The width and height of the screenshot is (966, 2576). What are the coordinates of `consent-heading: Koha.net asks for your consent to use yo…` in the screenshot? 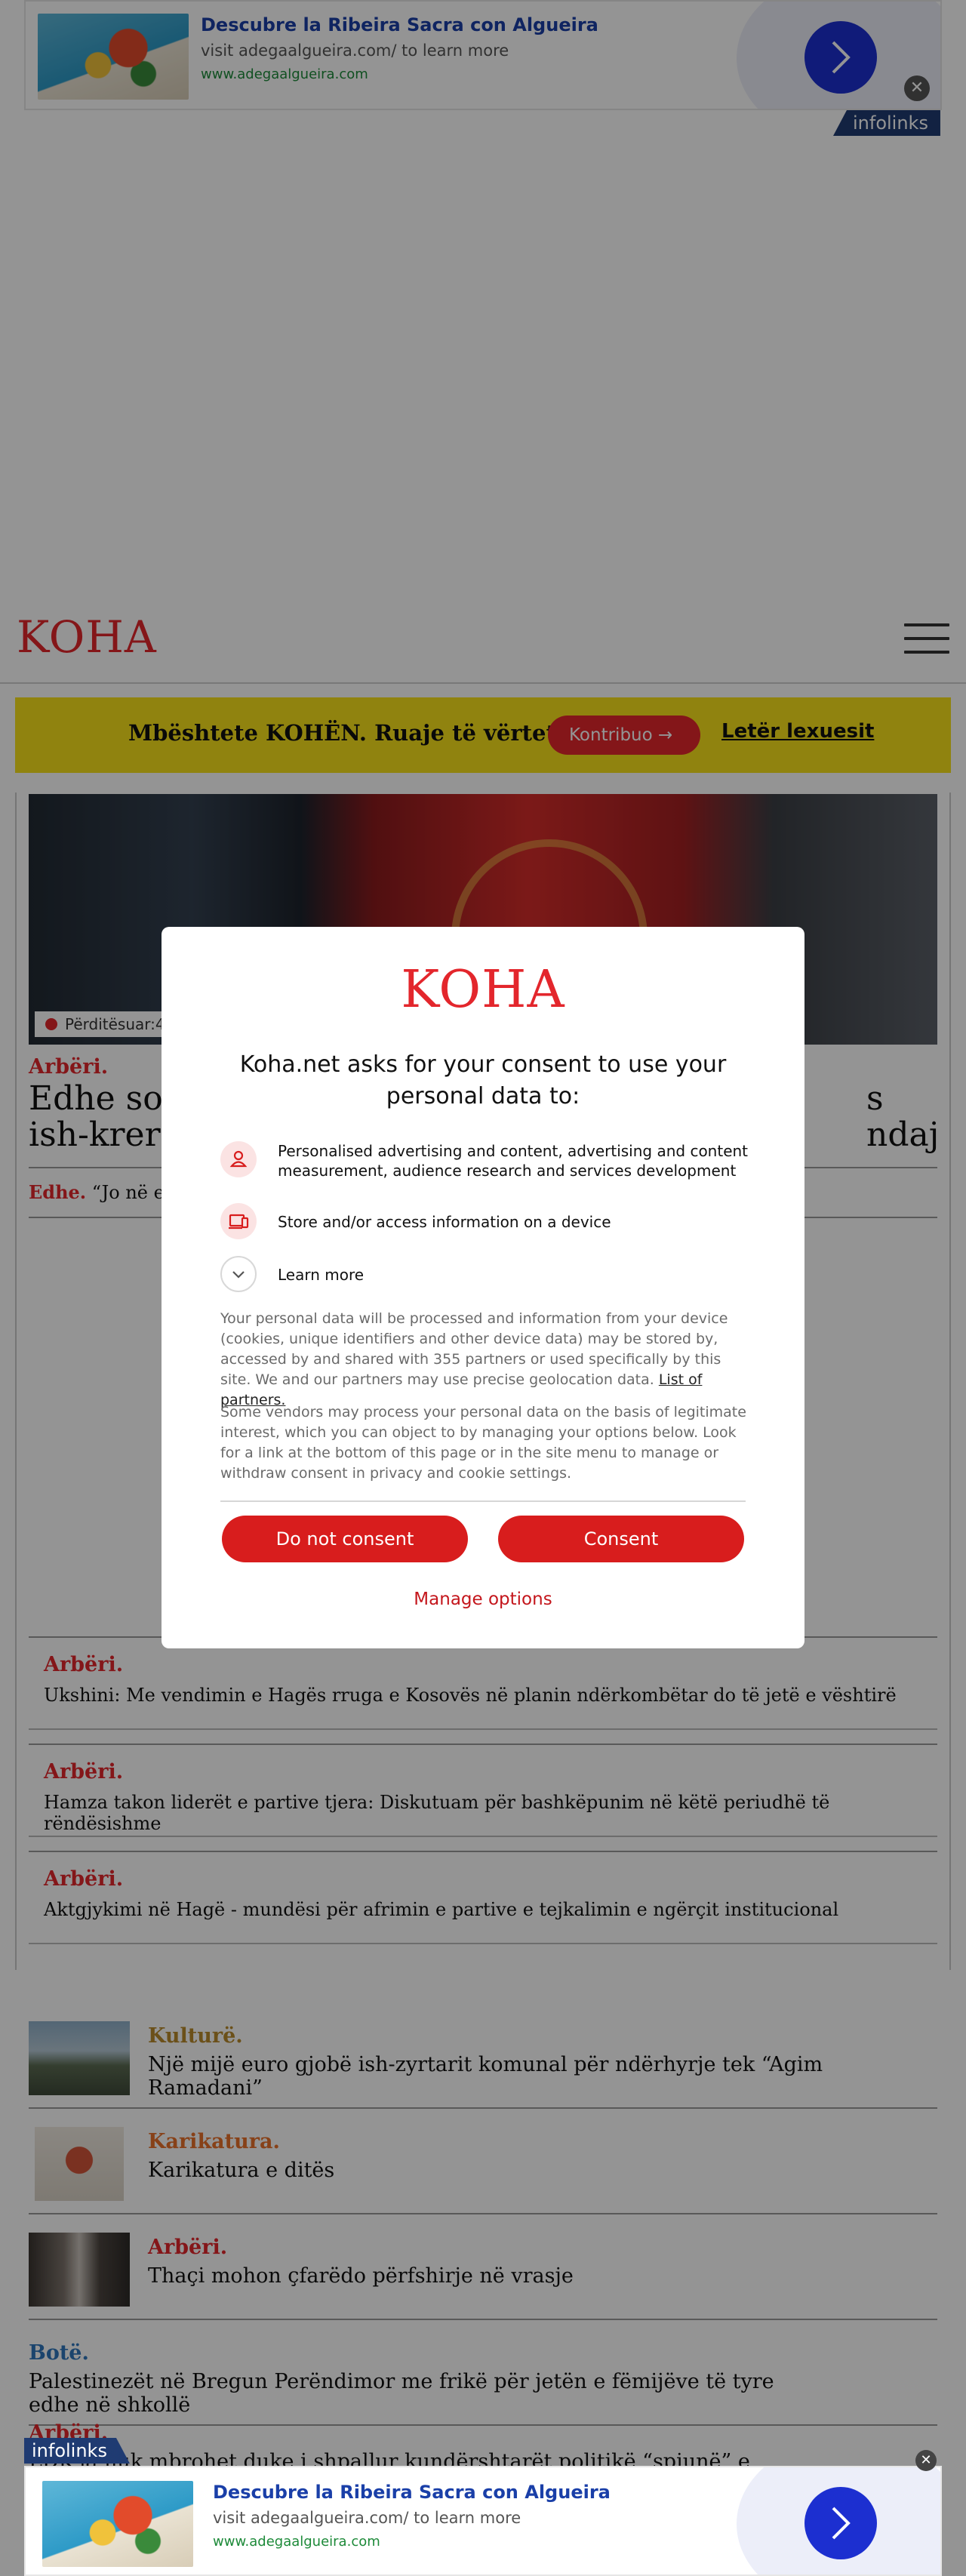 It's located at (483, 1080).